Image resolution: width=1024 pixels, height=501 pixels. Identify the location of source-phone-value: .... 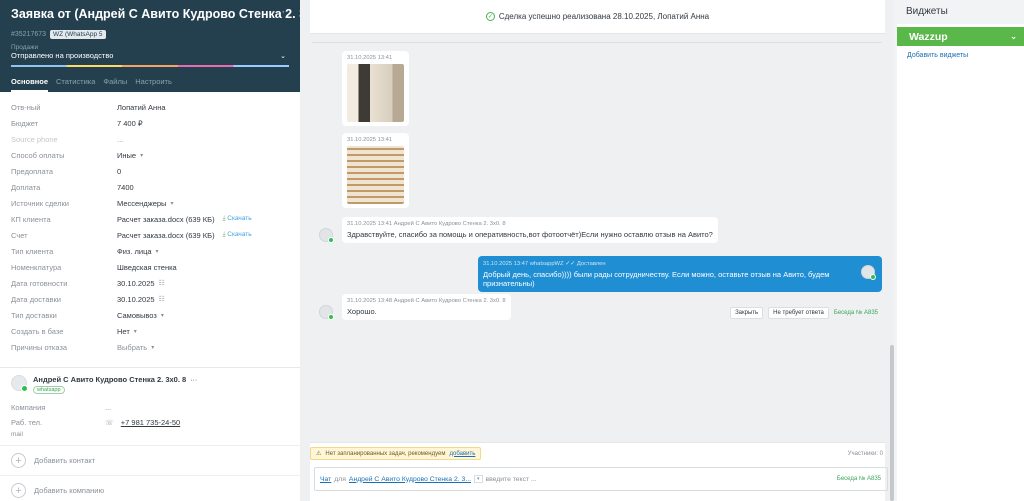
(120, 139).